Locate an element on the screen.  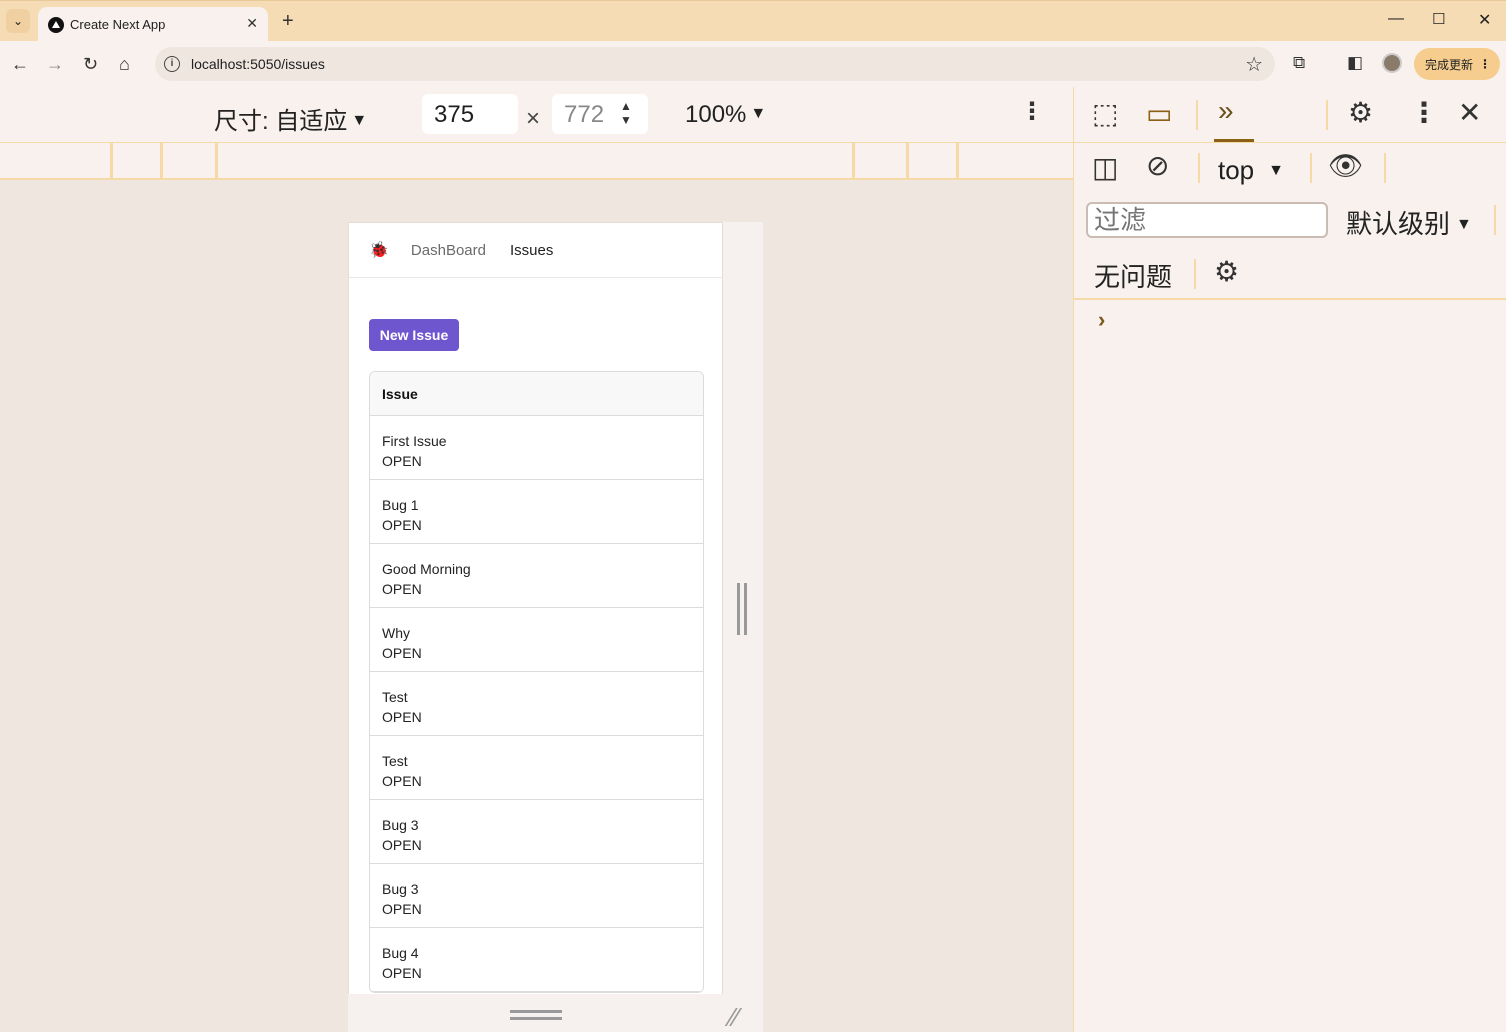
settings-gear-icon: ⚙ is located at coordinates (1360, 112).